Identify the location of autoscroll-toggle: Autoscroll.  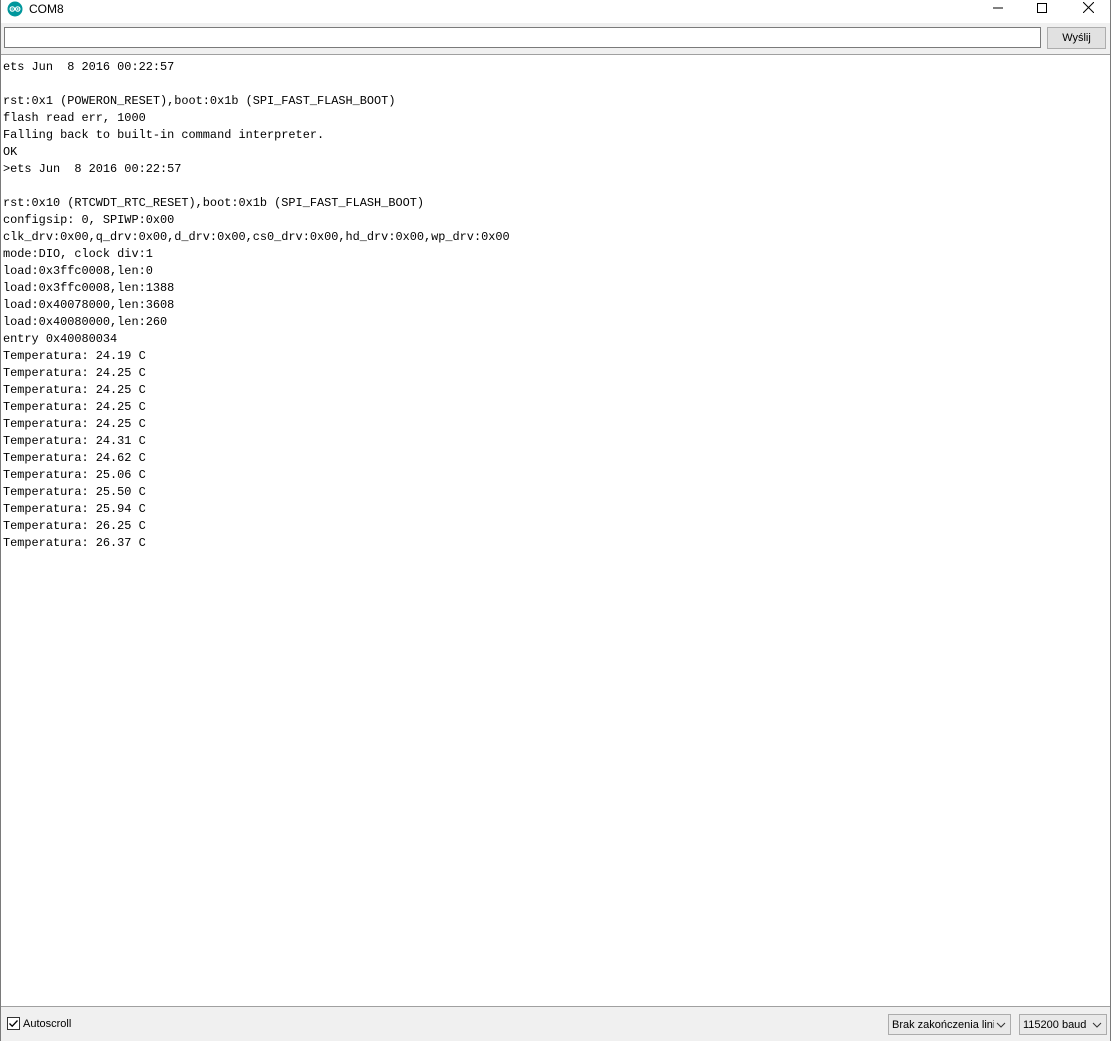
(39, 1023).